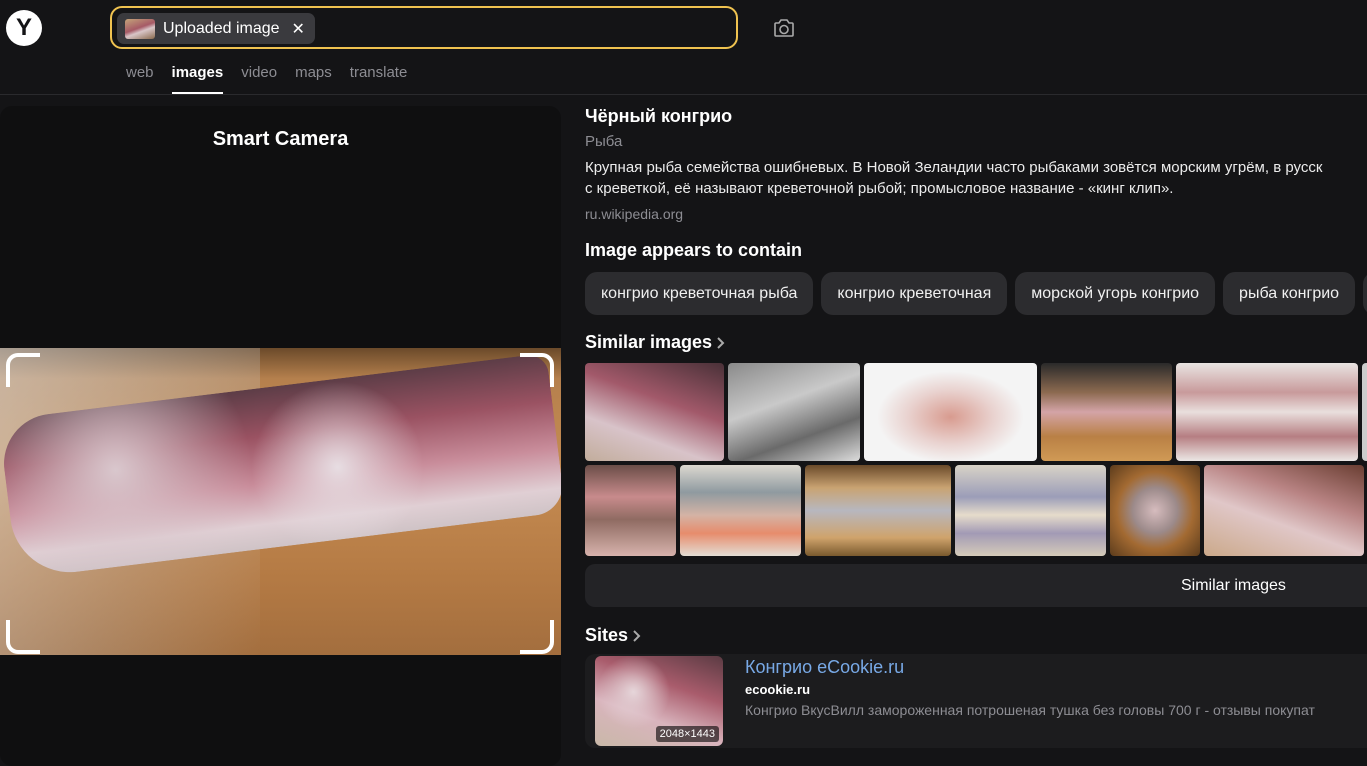 This screenshot has width=1367, height=766. Describe the element at coordinates (280, 139) in the screenshot. I see `smart-camera-title: Smart Camera` at that location.